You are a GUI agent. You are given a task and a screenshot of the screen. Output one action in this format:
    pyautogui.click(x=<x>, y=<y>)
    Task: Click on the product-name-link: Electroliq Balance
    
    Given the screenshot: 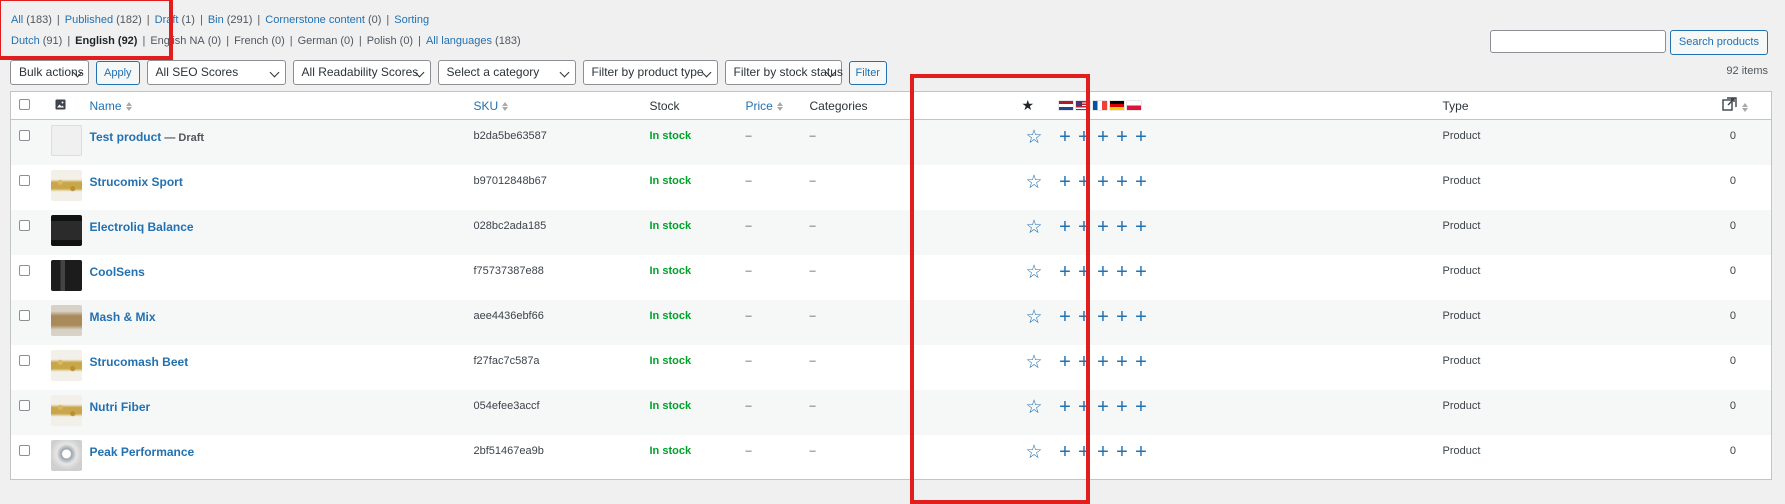 What is the action you would take?
    pyautogui.click(x=142, y=227)
    